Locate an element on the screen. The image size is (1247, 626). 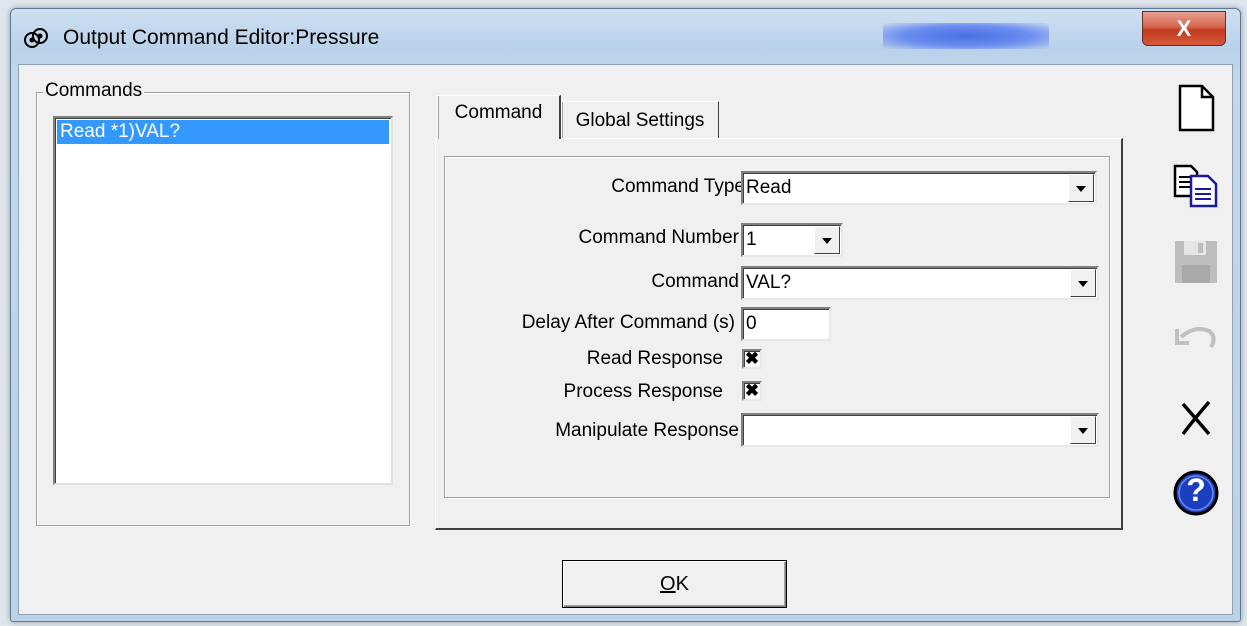
read-response-label: Read Response is located at coordinates (654, 358).